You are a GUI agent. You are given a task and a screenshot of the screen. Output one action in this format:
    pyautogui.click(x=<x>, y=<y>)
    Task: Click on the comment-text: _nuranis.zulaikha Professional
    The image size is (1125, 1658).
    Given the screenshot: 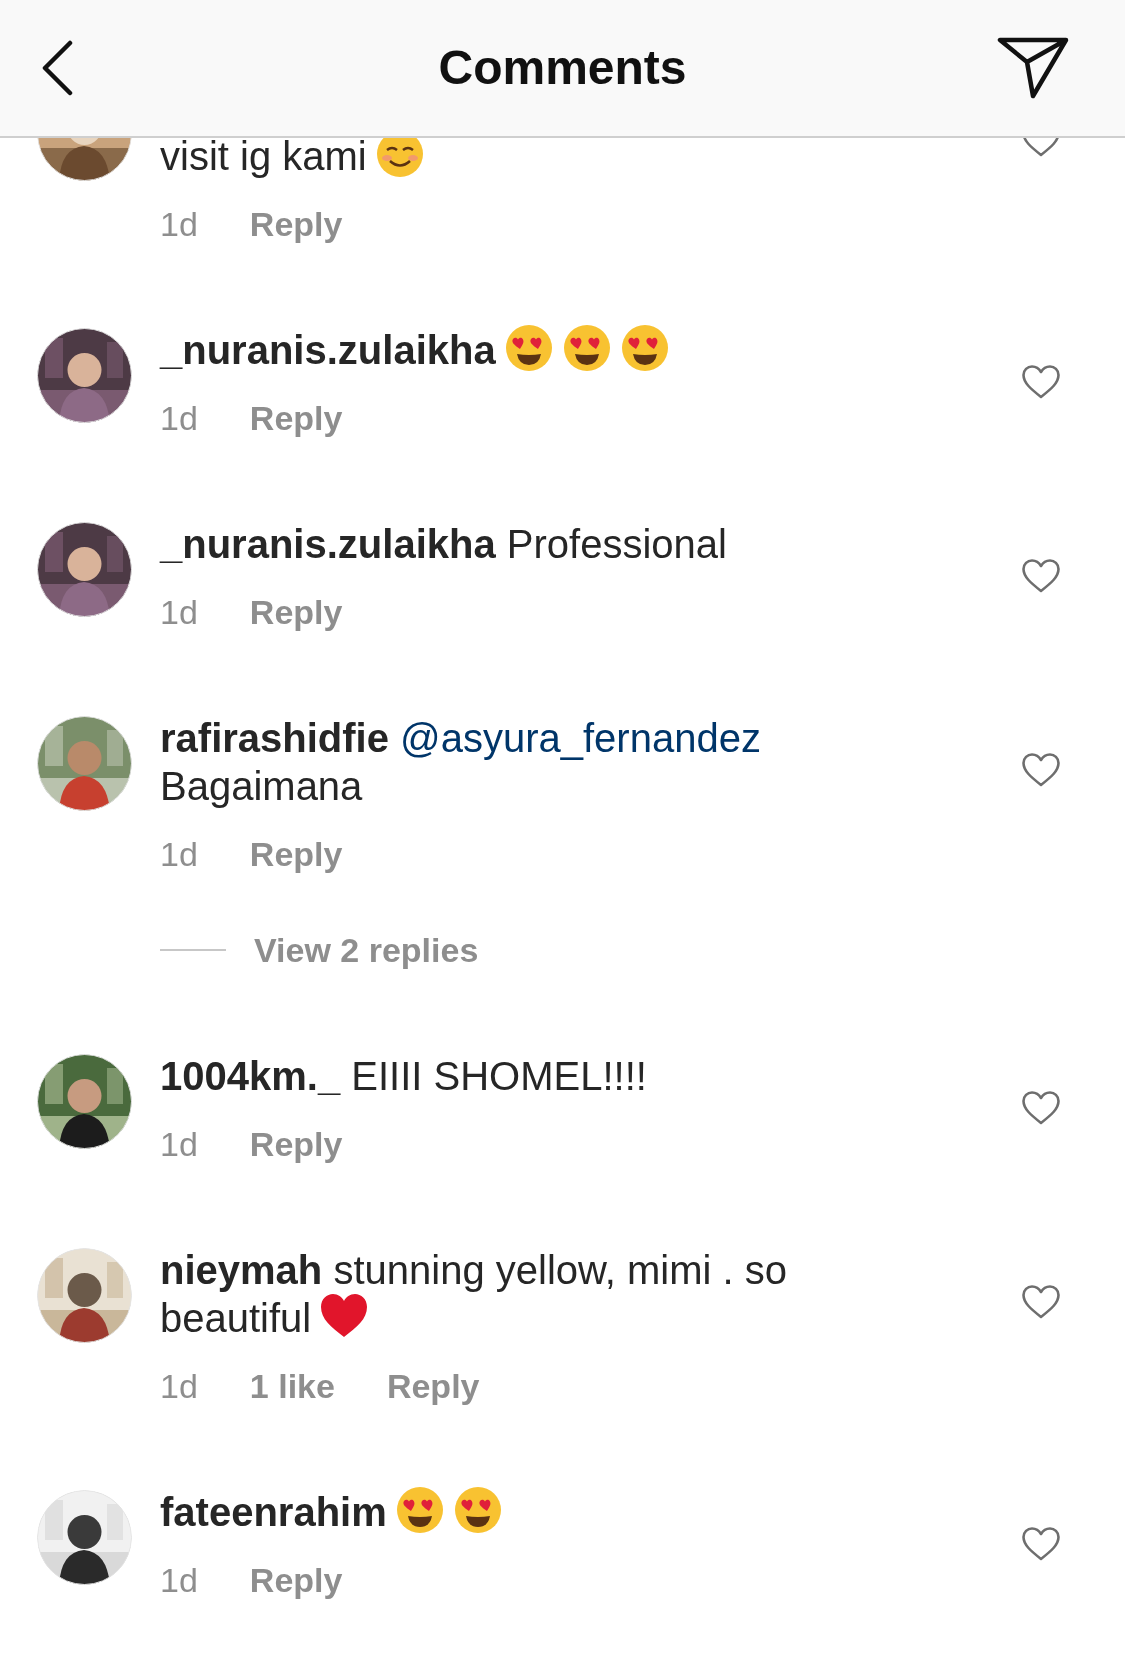 What is the action you would take?
    pyautogui.click(x=443, y=544)
    